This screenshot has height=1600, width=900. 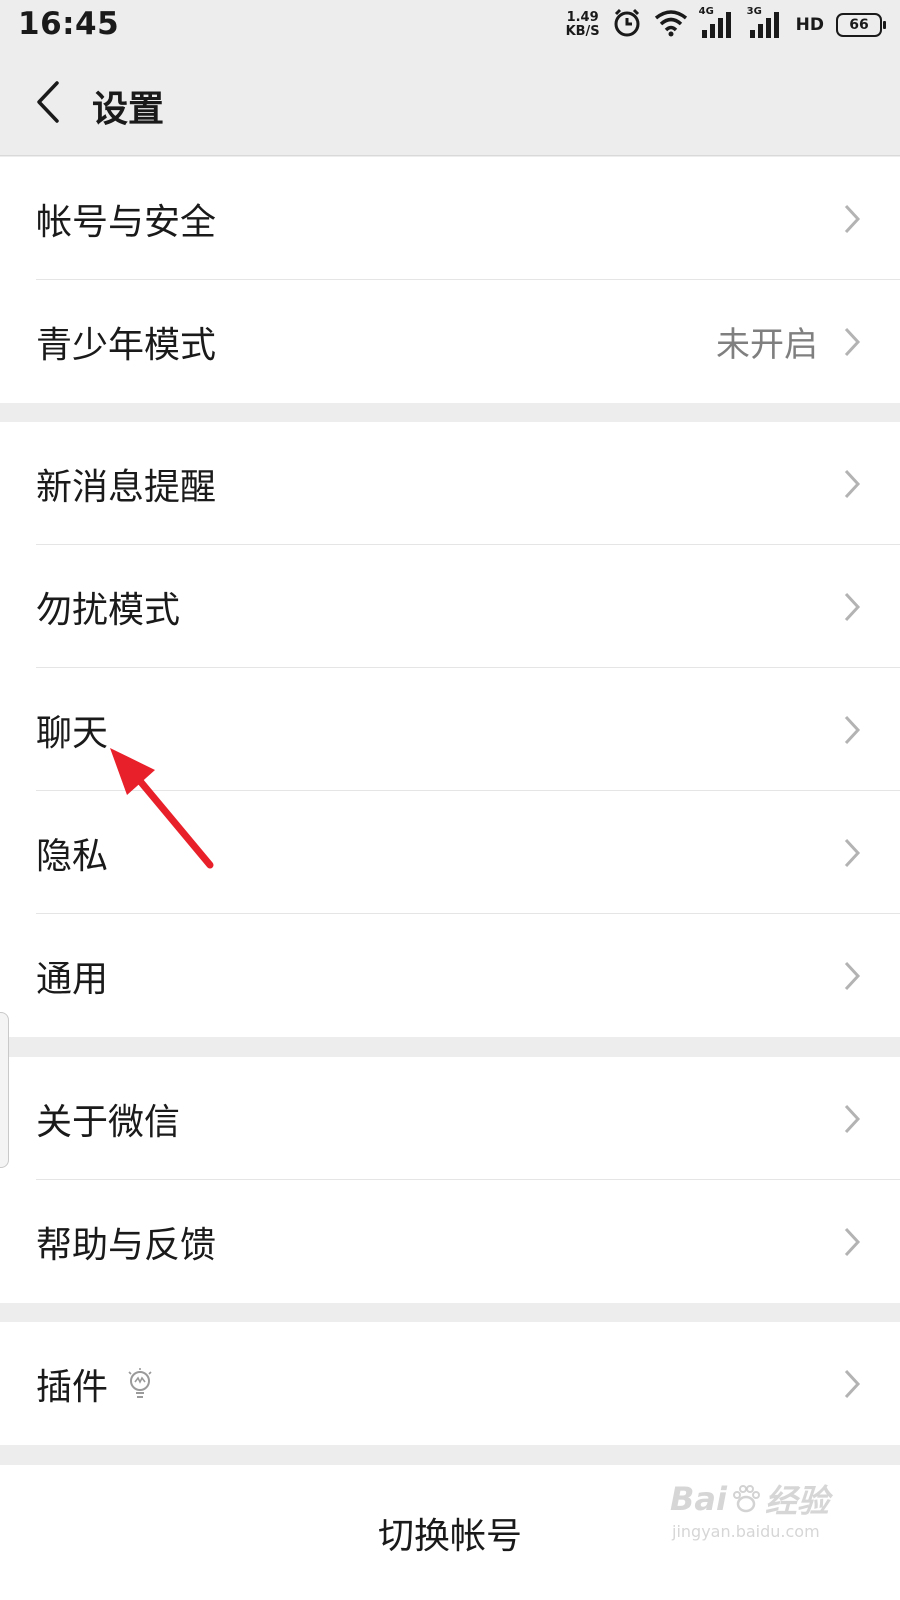 What do you see at coordinates (746, 1531) in the screenshot?
I see `watermark-url: jingyan.baidu.com` at bounding box center [746, 1531].